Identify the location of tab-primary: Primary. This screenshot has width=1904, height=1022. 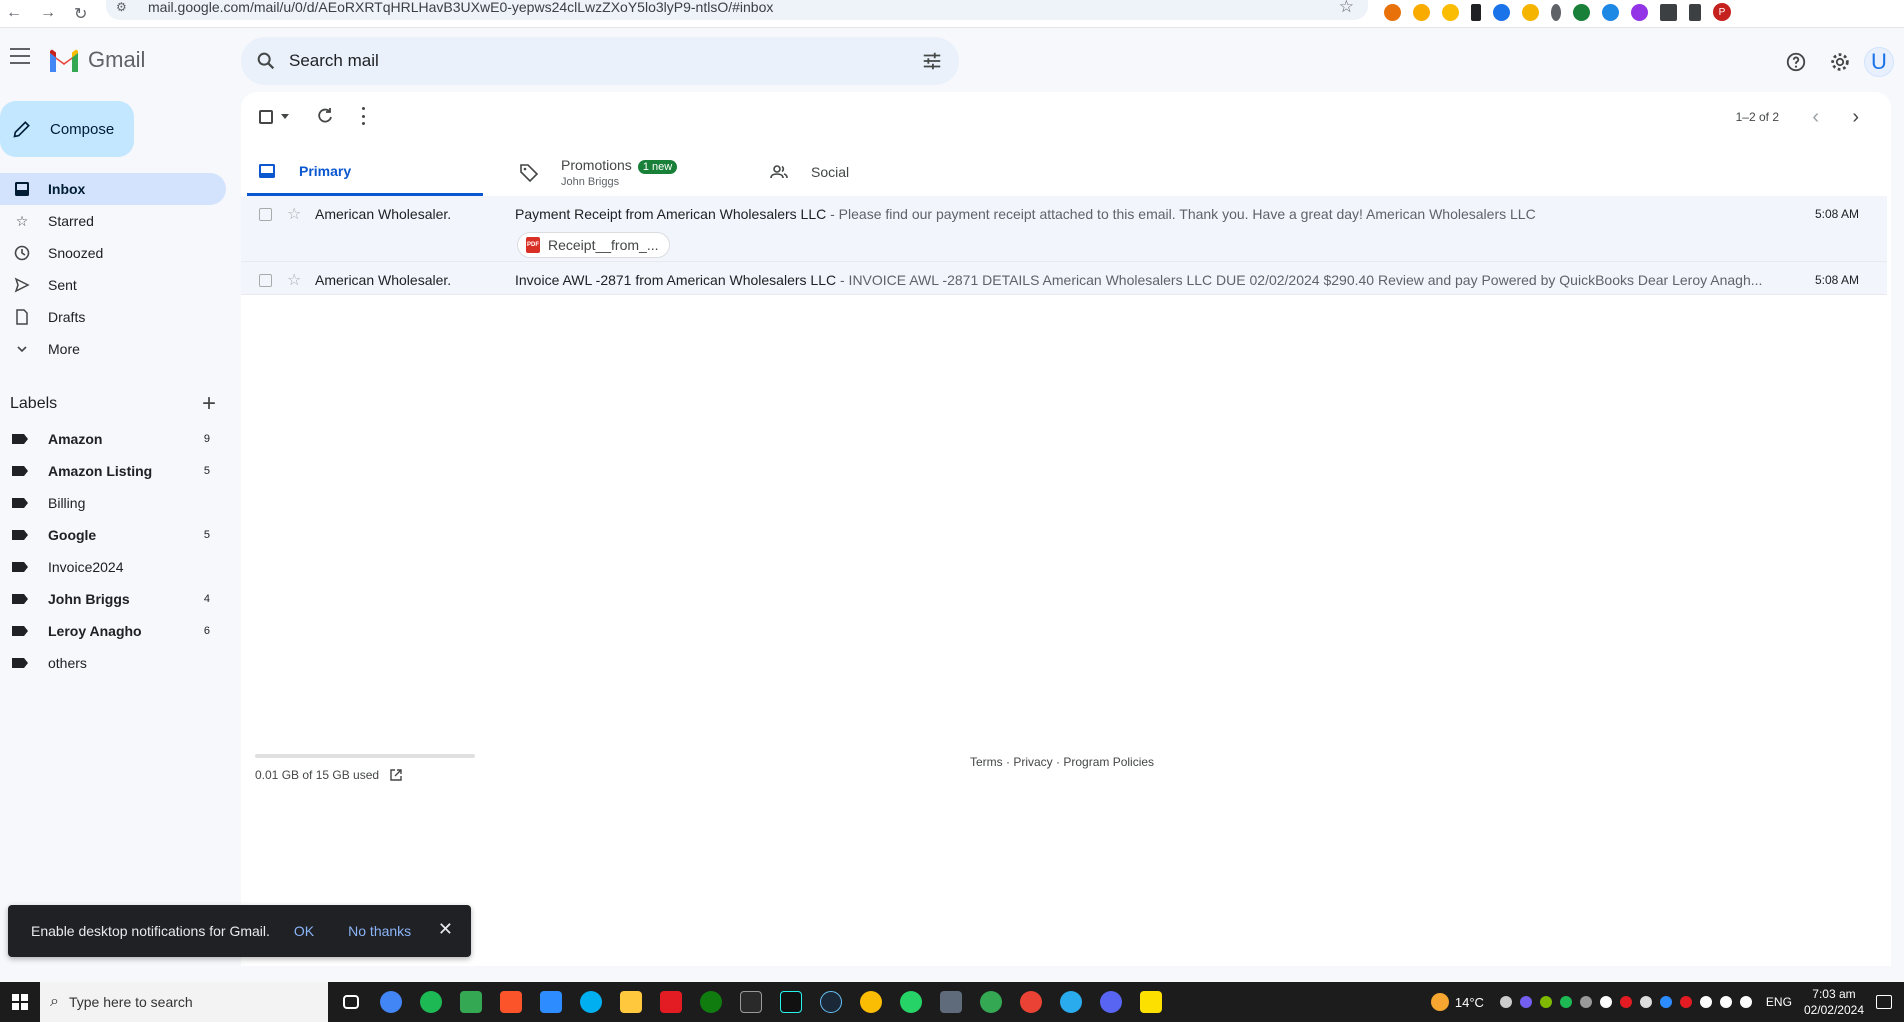
(365, 172).